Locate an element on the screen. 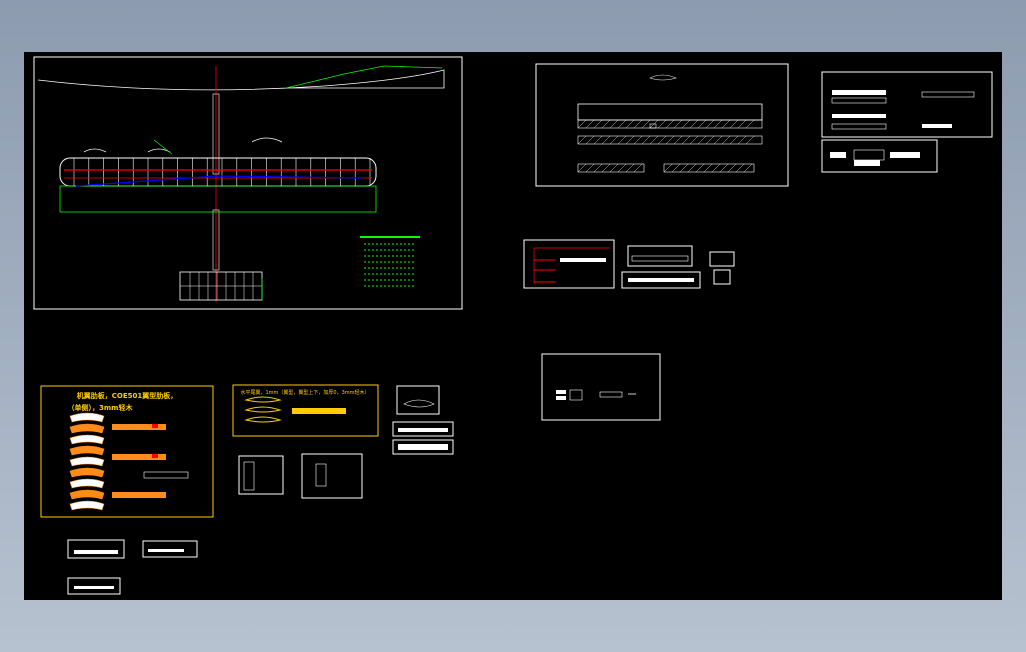 Image resolution: width=1026 pixels, height=652 pixels. airfoil-callouts is located at coordinates (183, 145).